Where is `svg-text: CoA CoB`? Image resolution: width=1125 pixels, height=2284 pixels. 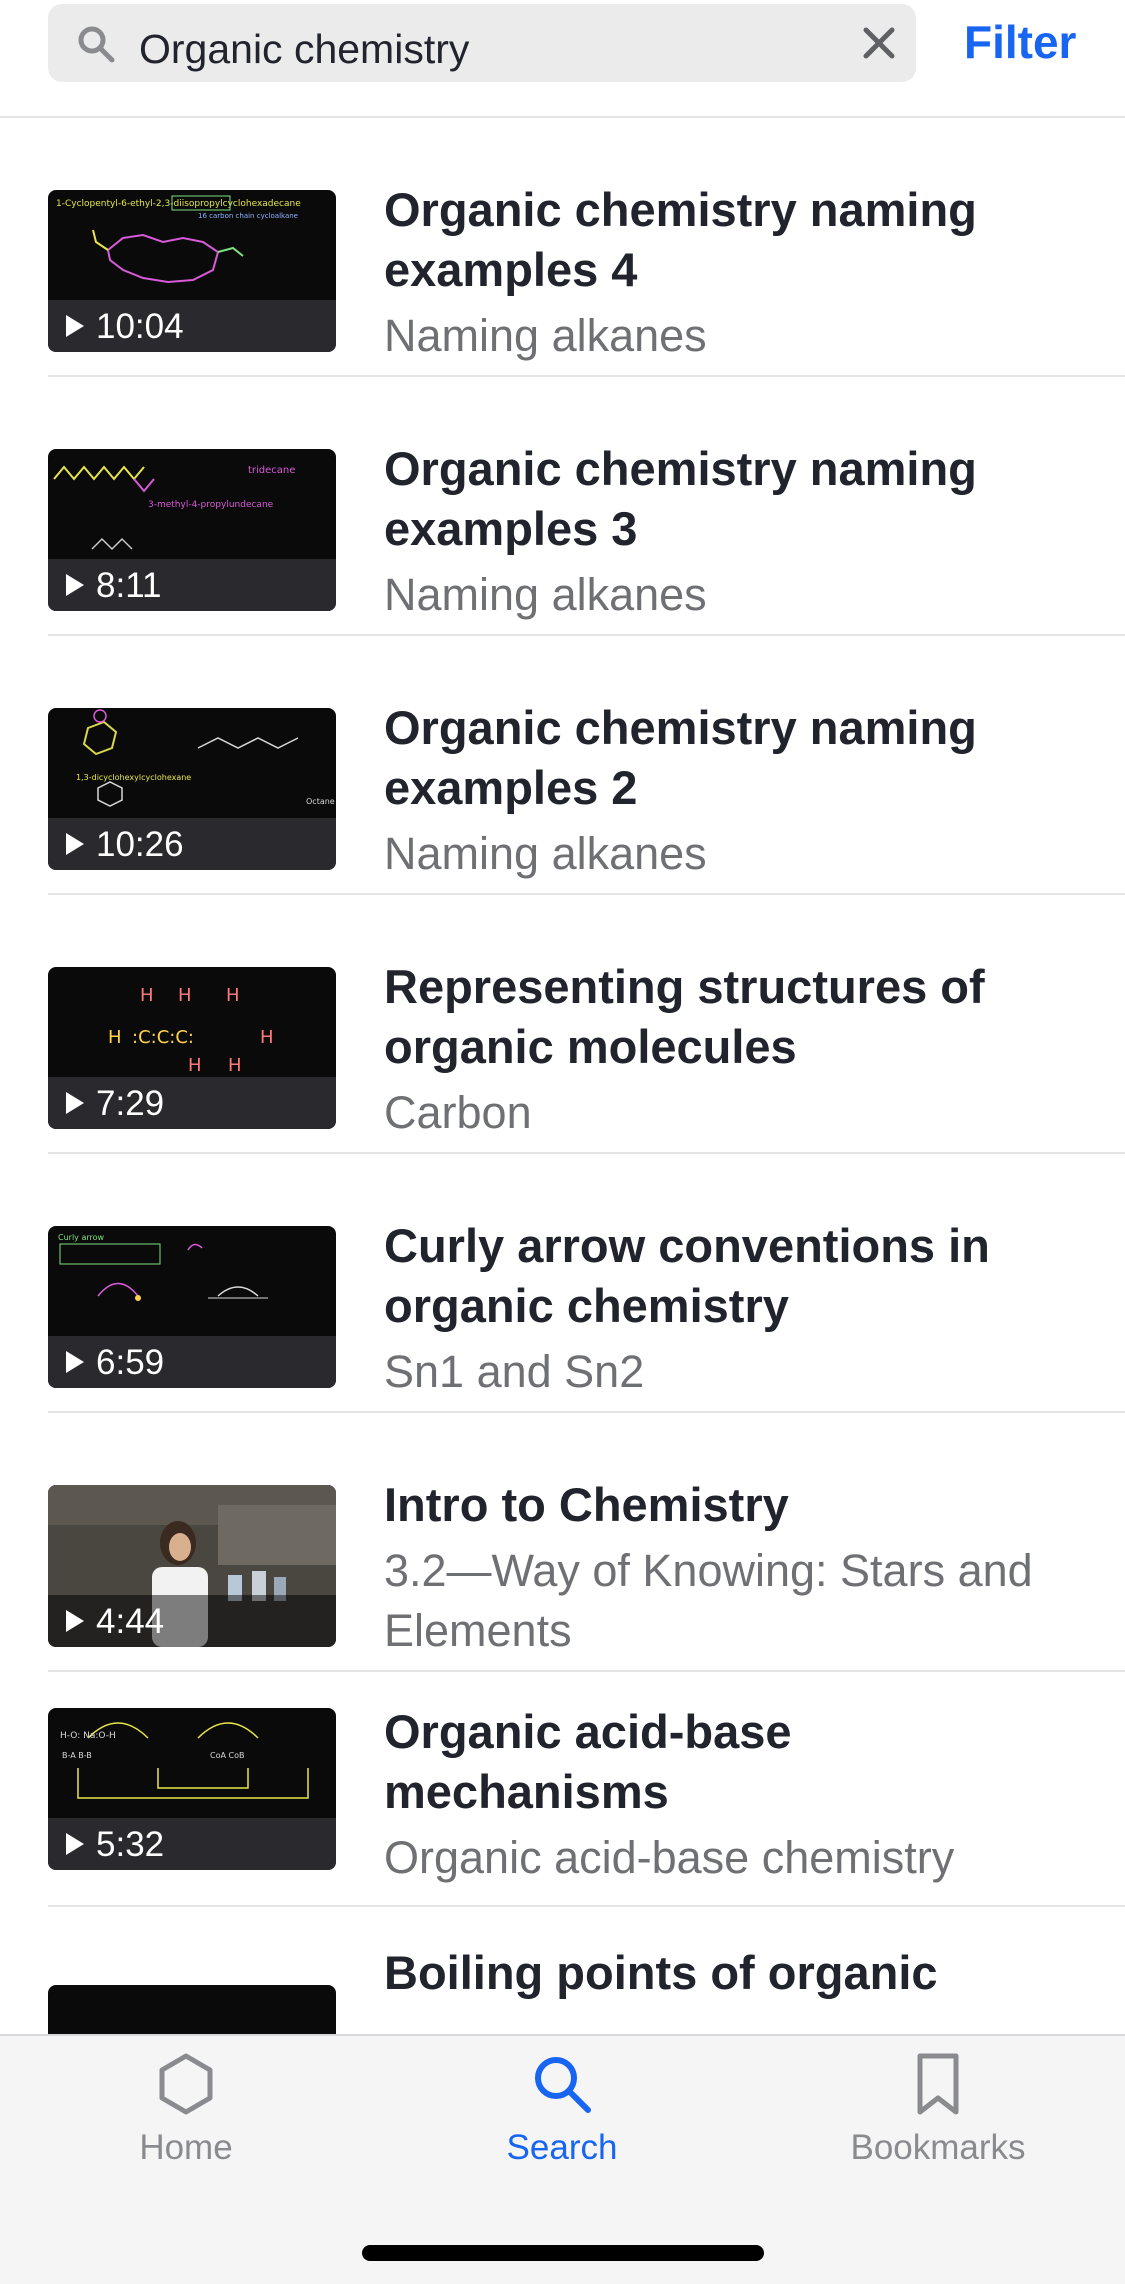
svg-text: CoA CoB is located at coordinates (227, 1755).